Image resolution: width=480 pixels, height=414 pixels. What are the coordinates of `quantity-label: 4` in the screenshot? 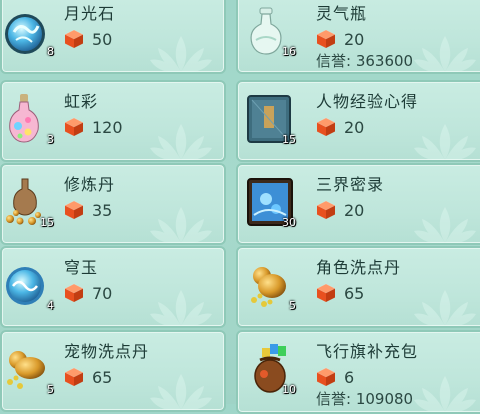 It's located at (50, 305).